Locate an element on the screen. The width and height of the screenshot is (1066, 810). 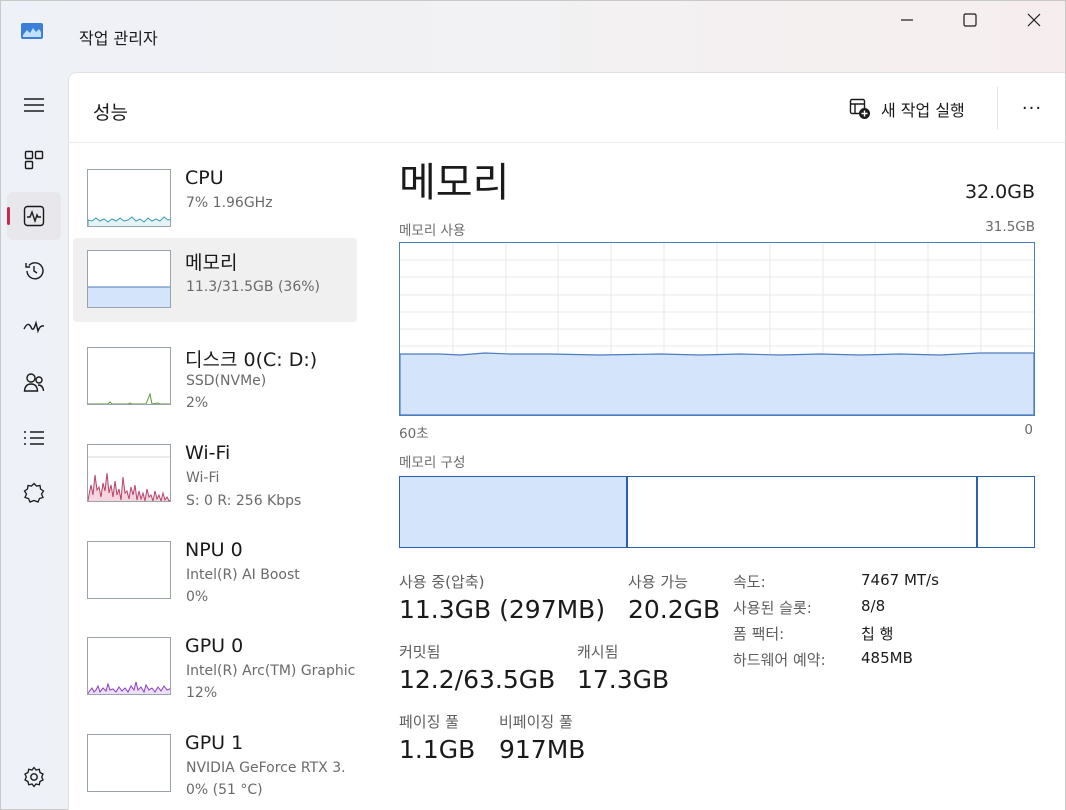
device-item-cpu: CPU 7% 1.96GHz is located at coordinates (215, 199).